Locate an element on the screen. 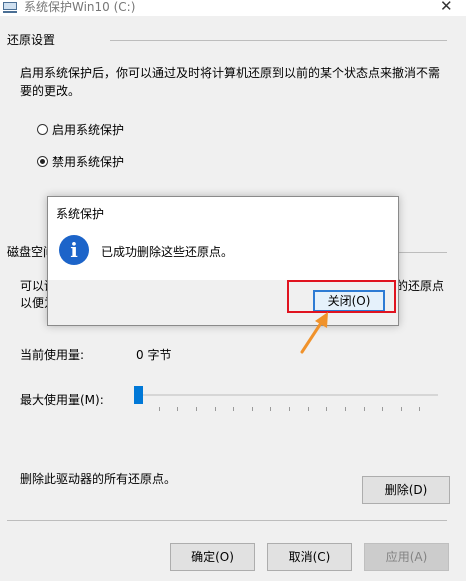 The height and width of the screenshot is (581, 466). cancel-button: 取消(C) is located at coordinates (309, 557).